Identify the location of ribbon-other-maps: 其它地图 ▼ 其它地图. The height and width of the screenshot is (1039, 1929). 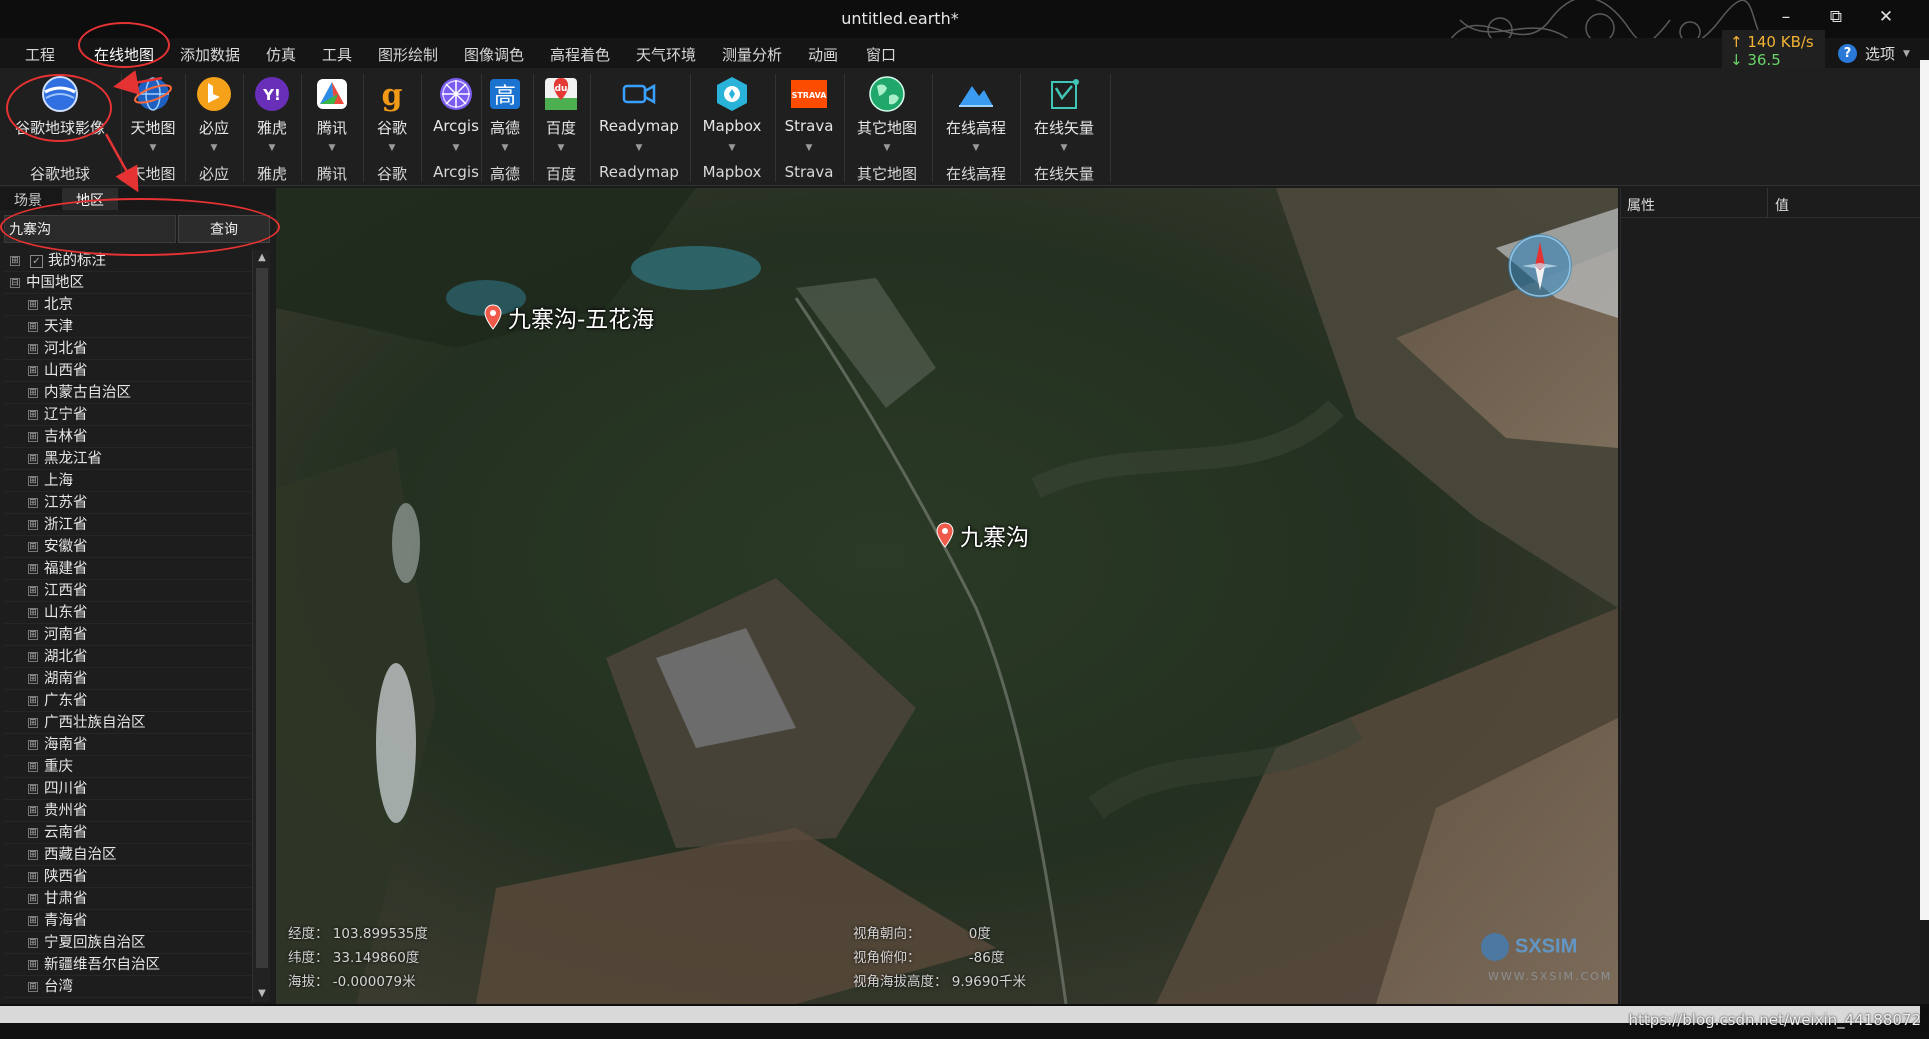
(887, 127).